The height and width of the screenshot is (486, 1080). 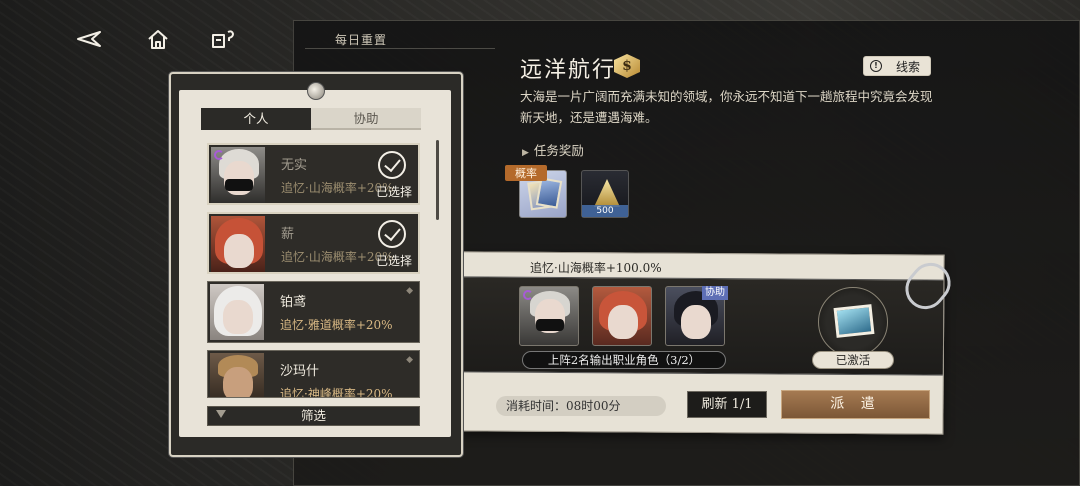 I want to click on tab-assist: 协助, so click(x=366, y=119).